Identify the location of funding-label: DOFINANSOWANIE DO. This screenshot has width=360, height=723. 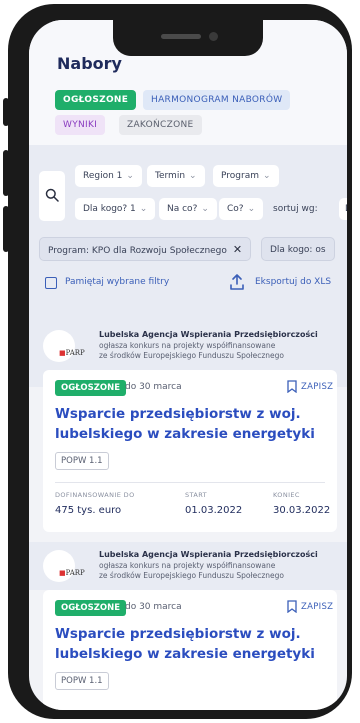
(95, 495).